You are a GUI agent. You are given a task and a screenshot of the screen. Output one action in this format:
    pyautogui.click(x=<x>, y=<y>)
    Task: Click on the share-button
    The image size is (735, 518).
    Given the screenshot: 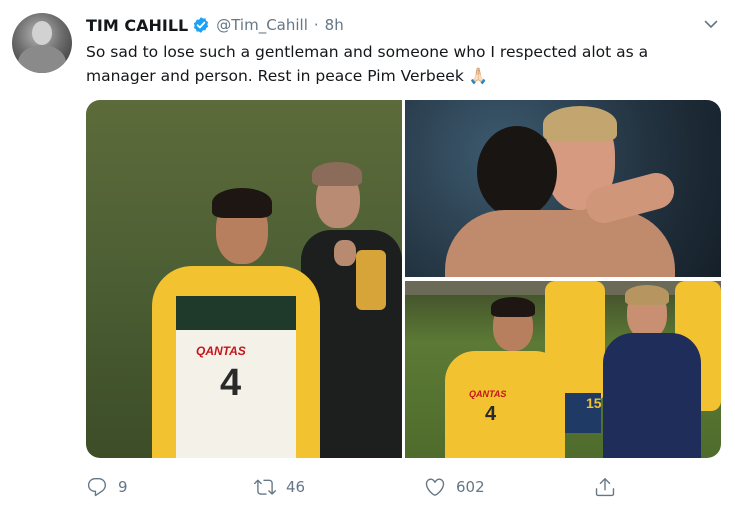 What is the action you would take?
    pyautogui.click(x=605, y=487)
    